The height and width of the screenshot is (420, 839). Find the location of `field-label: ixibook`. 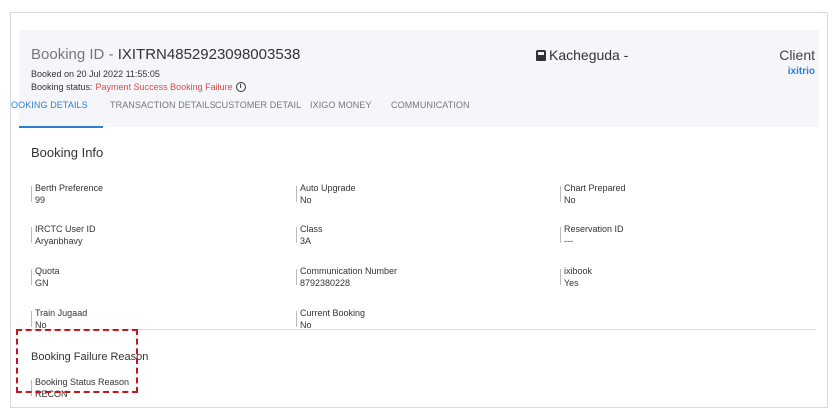

field-label: ixibook is located at coordinates (578, 271).